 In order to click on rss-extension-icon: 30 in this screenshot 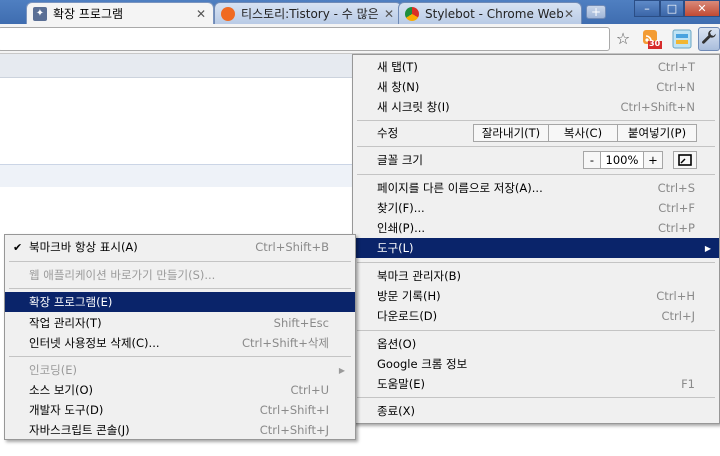, I will do `click(652, 39)`.